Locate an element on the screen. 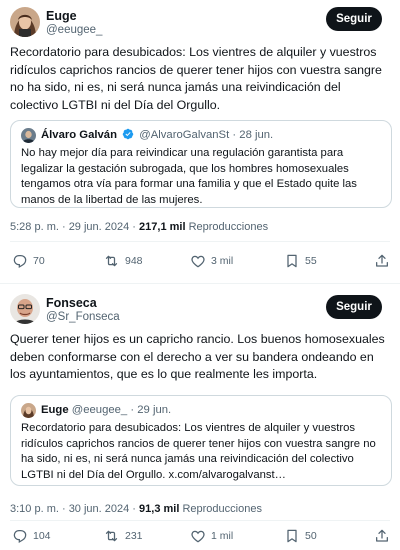  author-handle: @Sr_Fonseca is located at coordinates (83, 317).